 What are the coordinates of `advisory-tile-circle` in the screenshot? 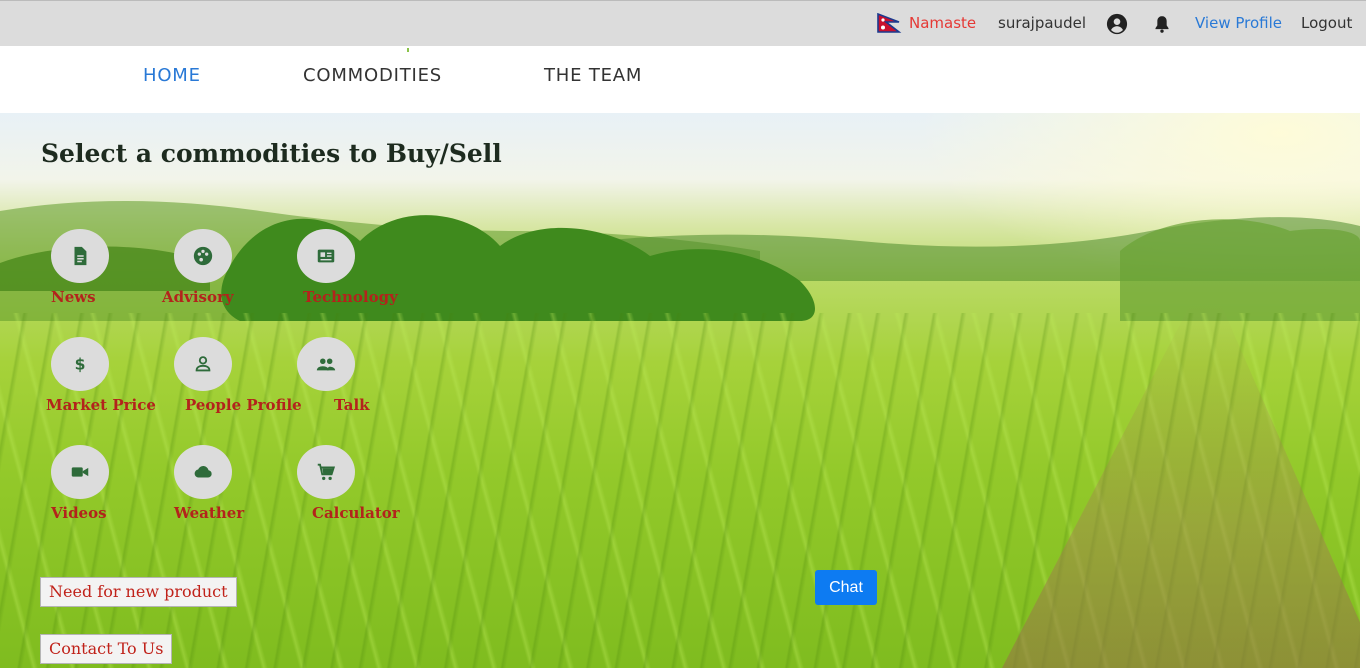 It's located at (203, 256).